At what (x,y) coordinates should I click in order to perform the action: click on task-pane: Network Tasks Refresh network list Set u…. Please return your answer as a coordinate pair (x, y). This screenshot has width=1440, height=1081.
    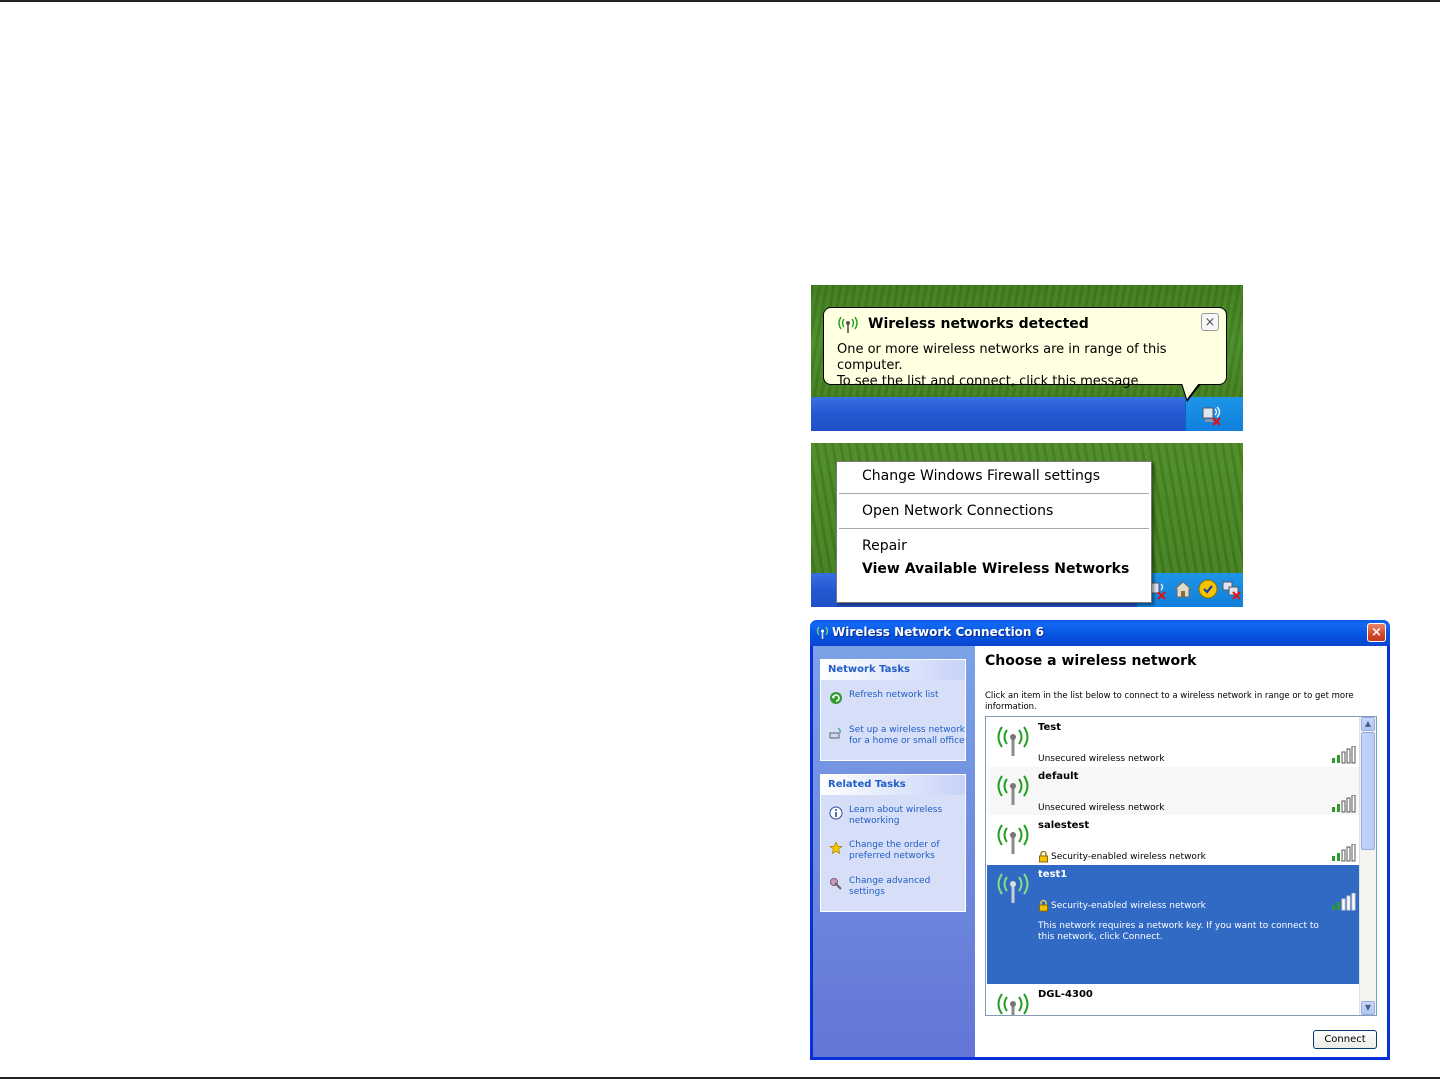
    Looking at the image, I should click on (894, 851).